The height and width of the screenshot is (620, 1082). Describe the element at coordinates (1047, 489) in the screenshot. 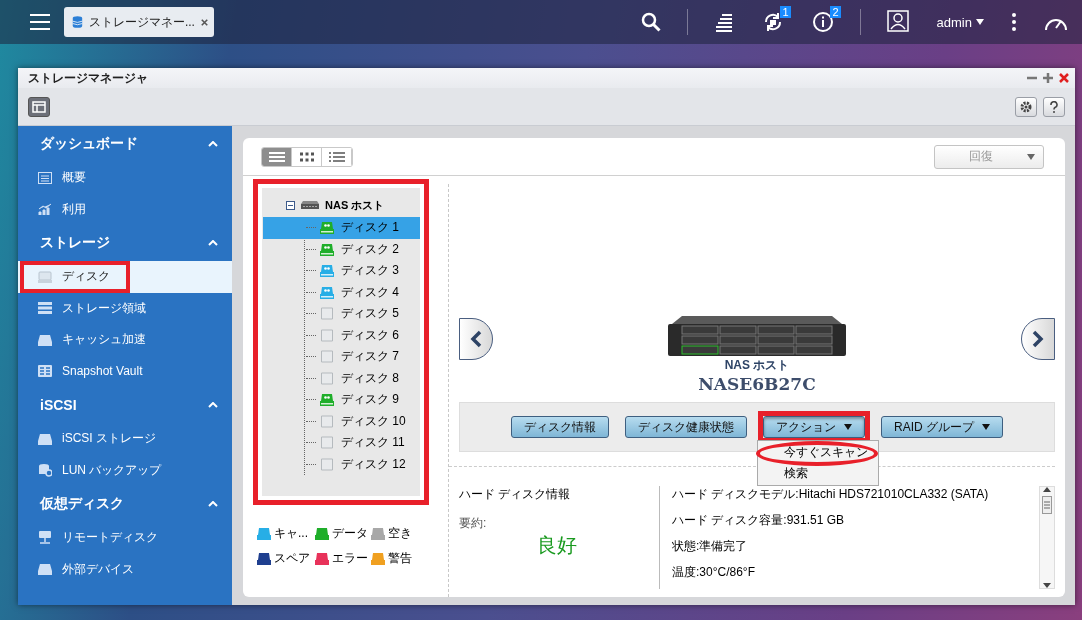

I see `scroll-up-icon` at that location.